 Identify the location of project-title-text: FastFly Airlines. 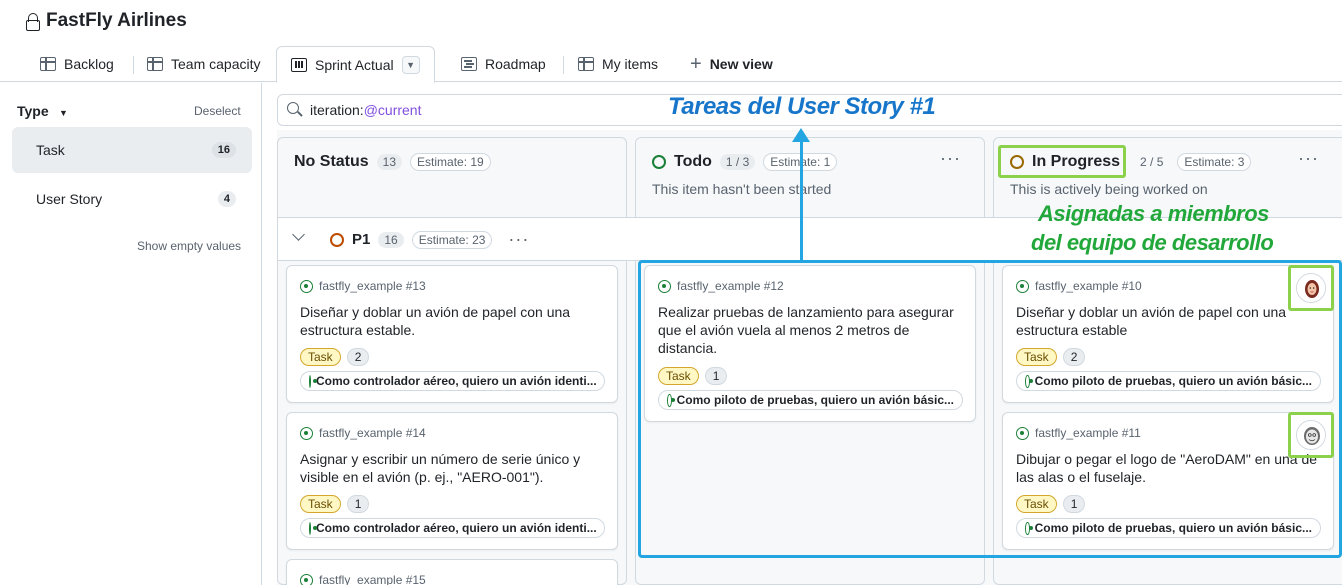
(116, 20).